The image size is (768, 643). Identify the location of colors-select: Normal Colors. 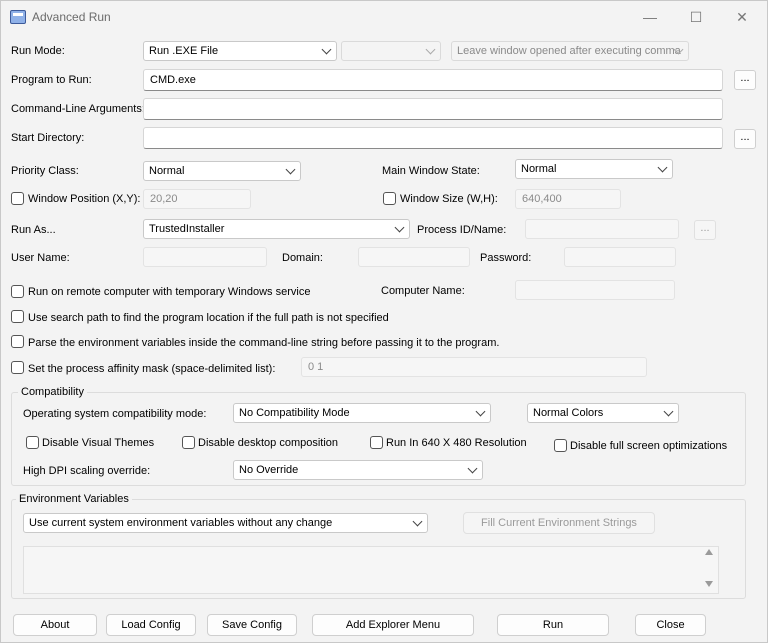
(603, 413).